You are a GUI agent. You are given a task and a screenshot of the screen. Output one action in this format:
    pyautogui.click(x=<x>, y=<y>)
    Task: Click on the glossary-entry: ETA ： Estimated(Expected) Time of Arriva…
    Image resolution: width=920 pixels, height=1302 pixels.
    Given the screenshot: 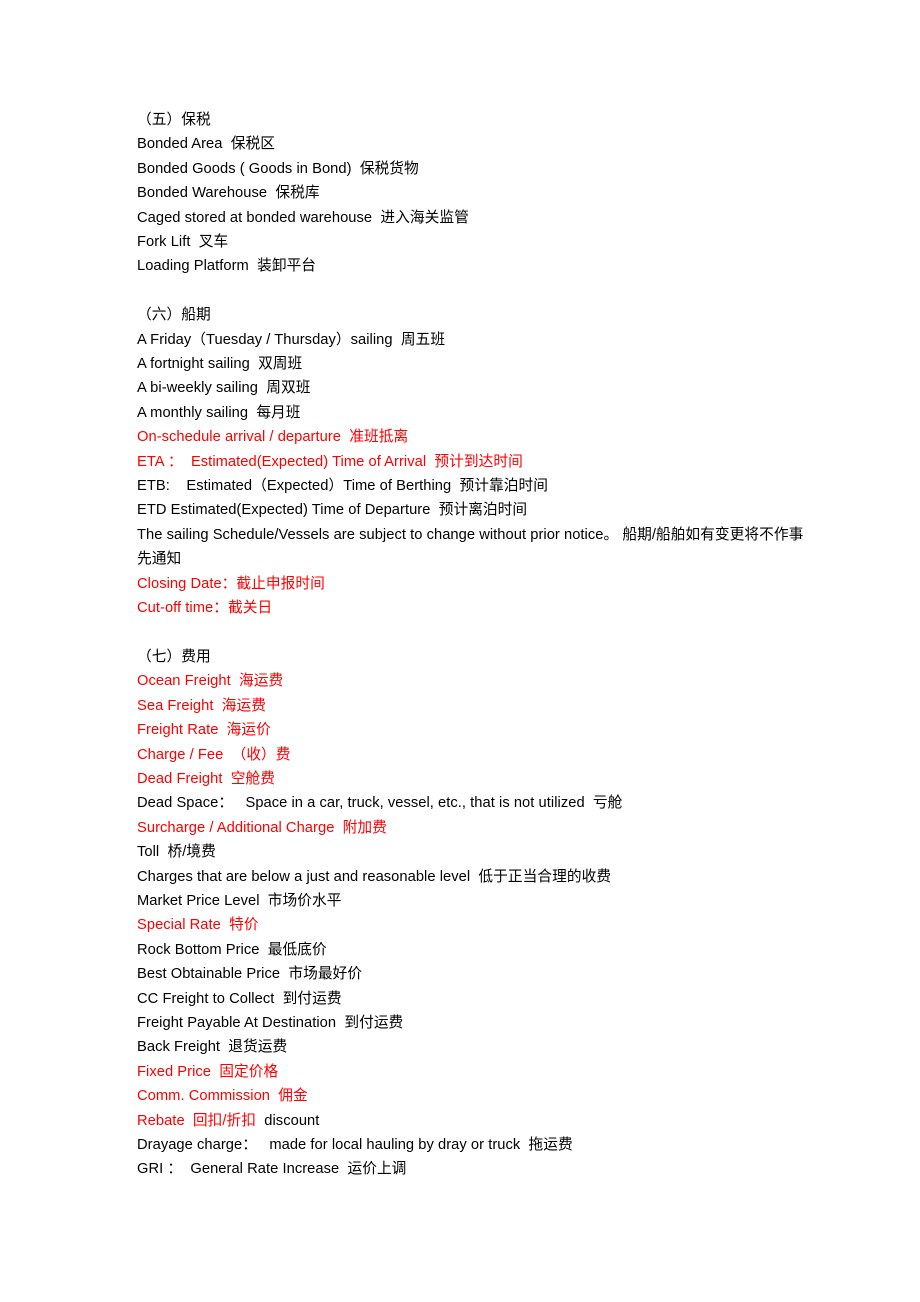 What is the action you would take?
    pyautogui.click(x=330, y=461)
    